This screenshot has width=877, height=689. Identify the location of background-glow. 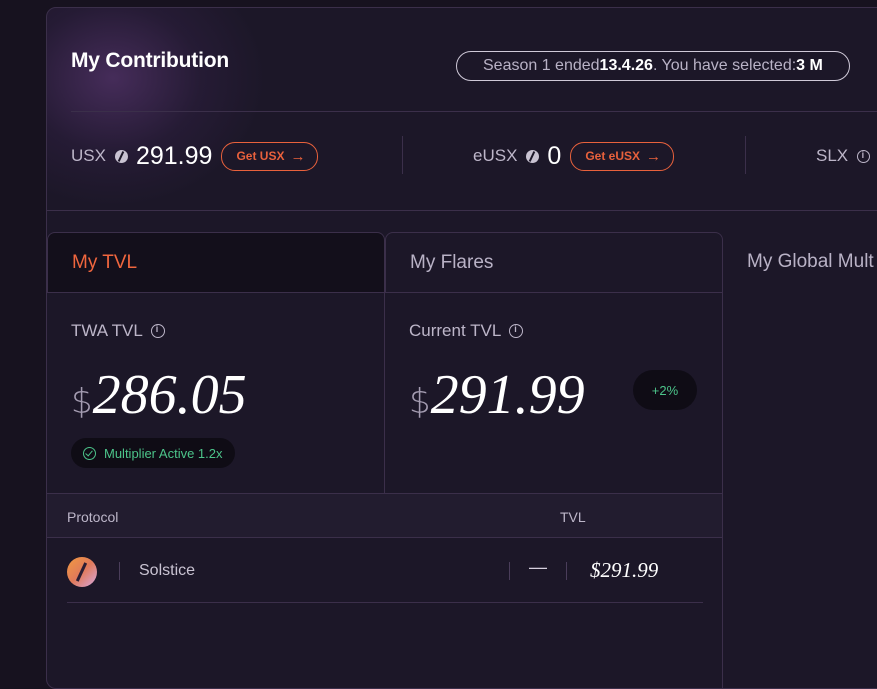
(157, 108).